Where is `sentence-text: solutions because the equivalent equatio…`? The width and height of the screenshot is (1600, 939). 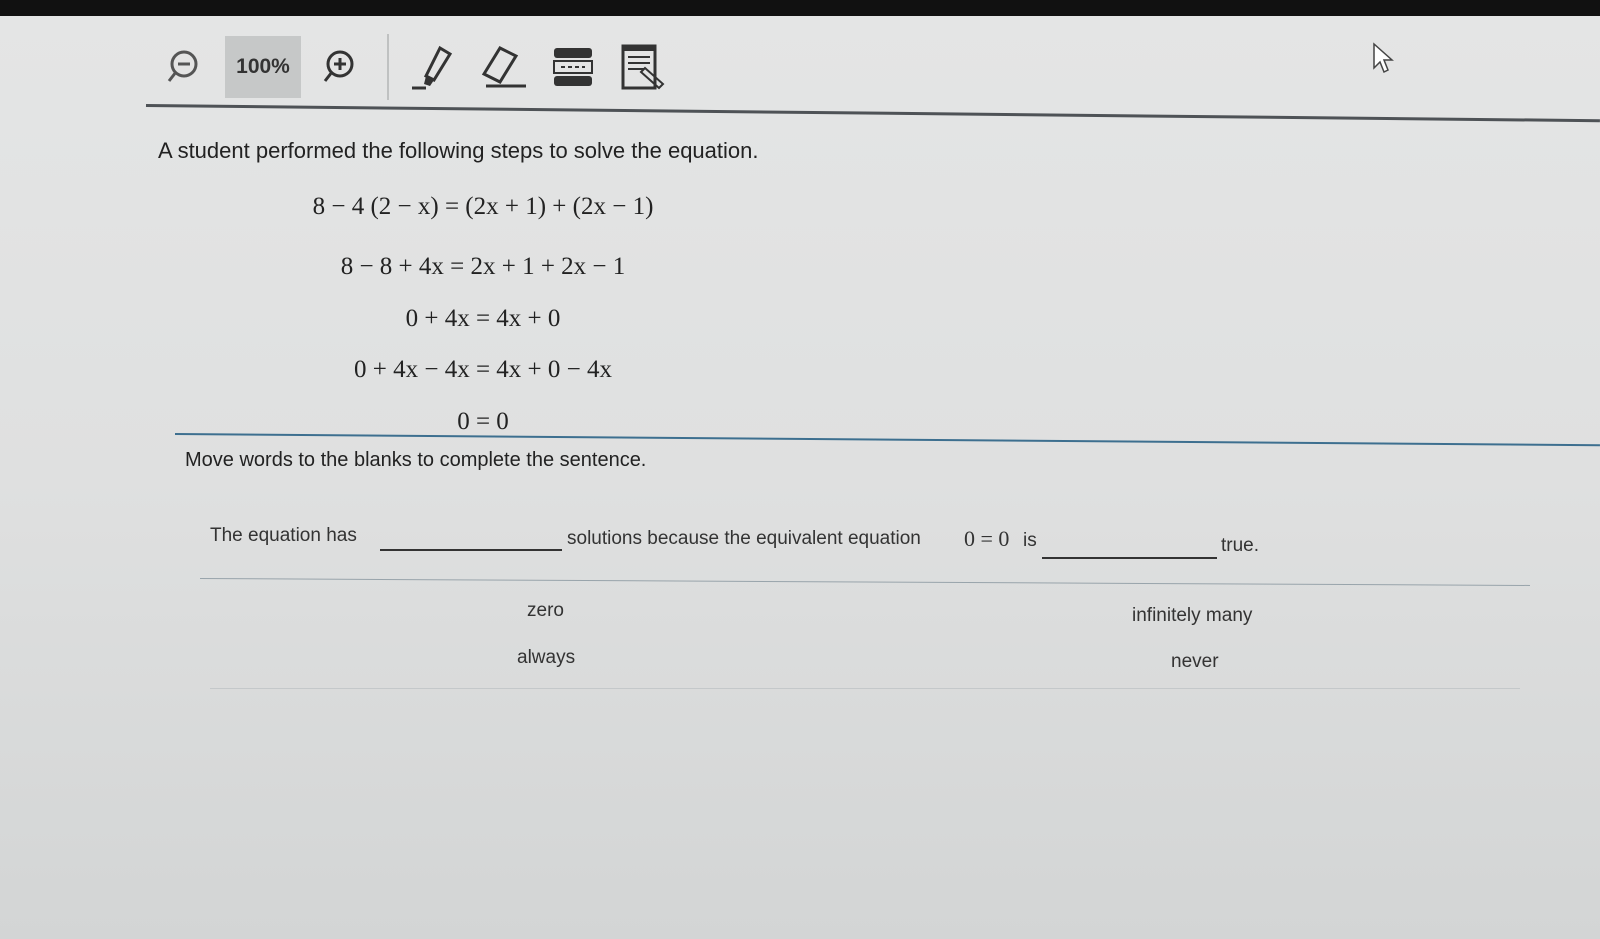 sentence-text: solutions because the equivalent equatio… is located at coordinates (744, 538).